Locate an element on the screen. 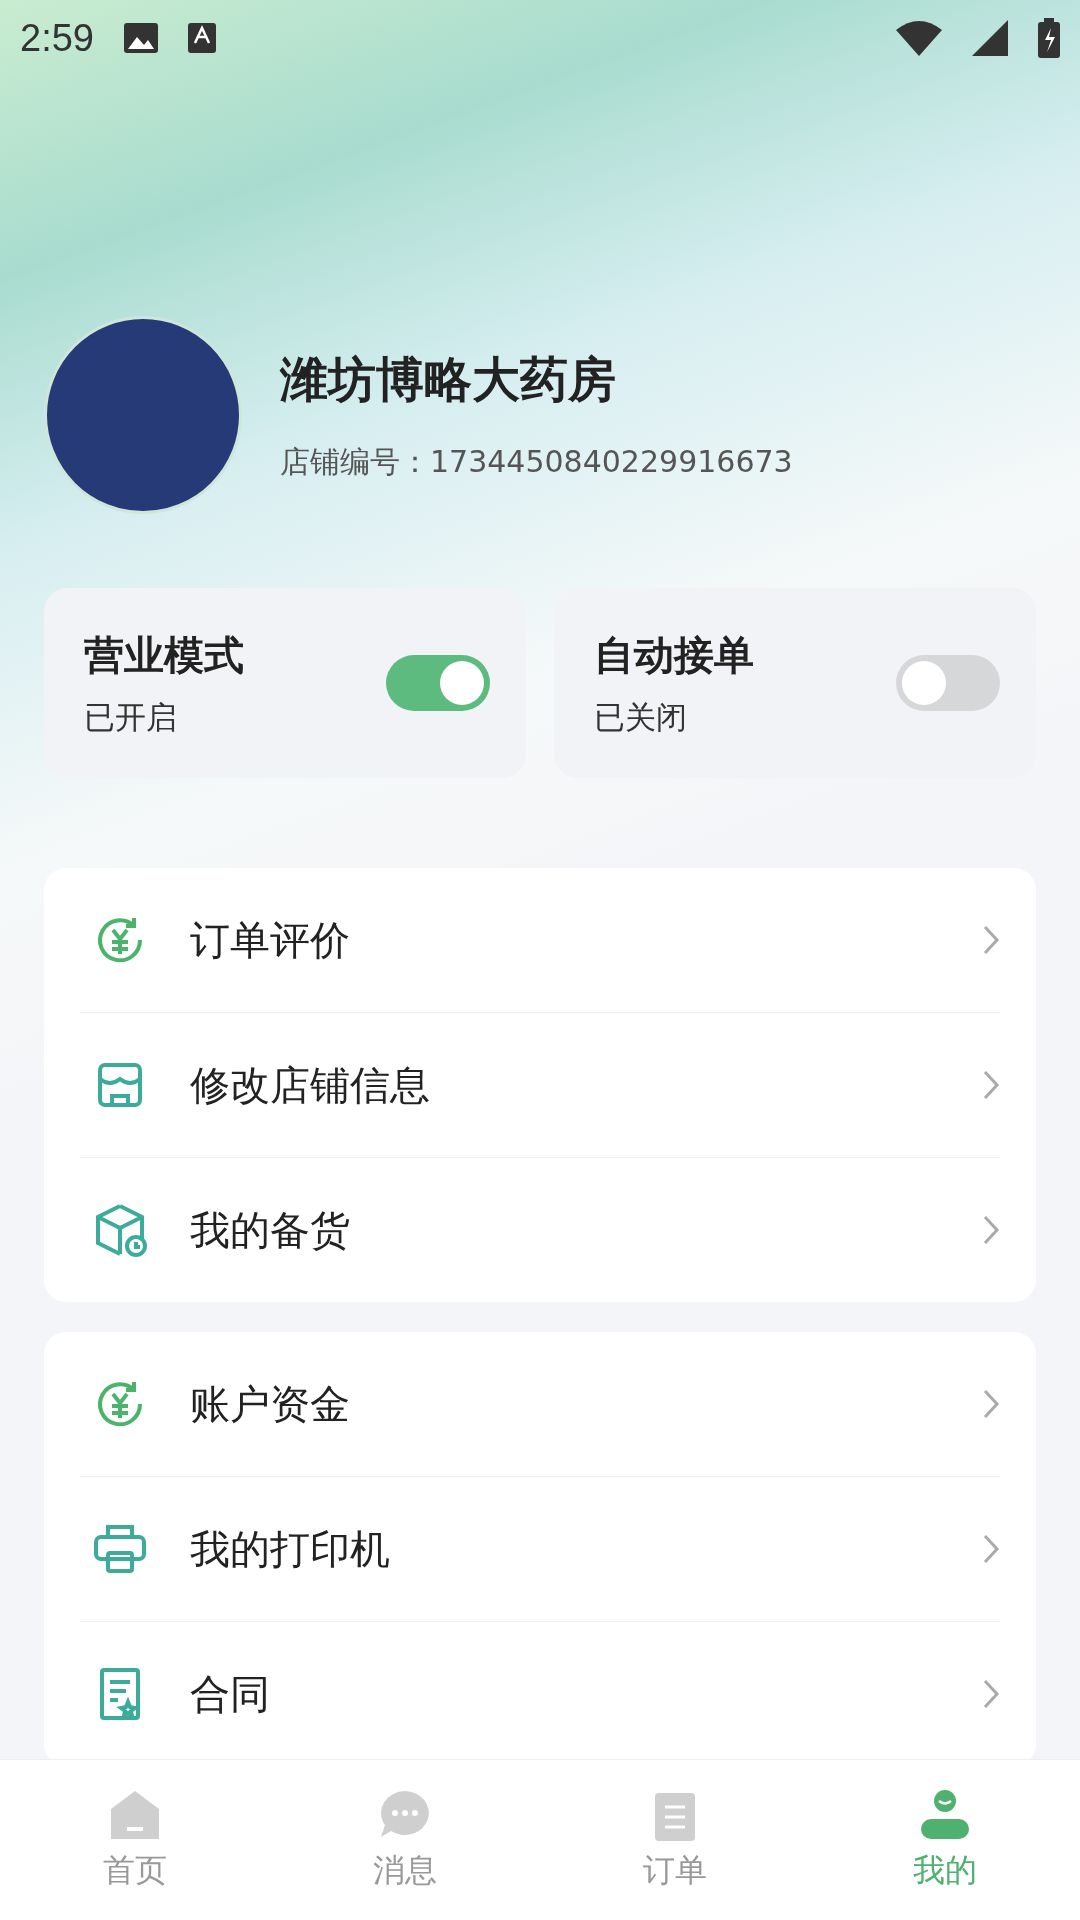 This screenshot has height=1920, width=1080. menu-item: 合同 is located at coordinates (566, 1694).